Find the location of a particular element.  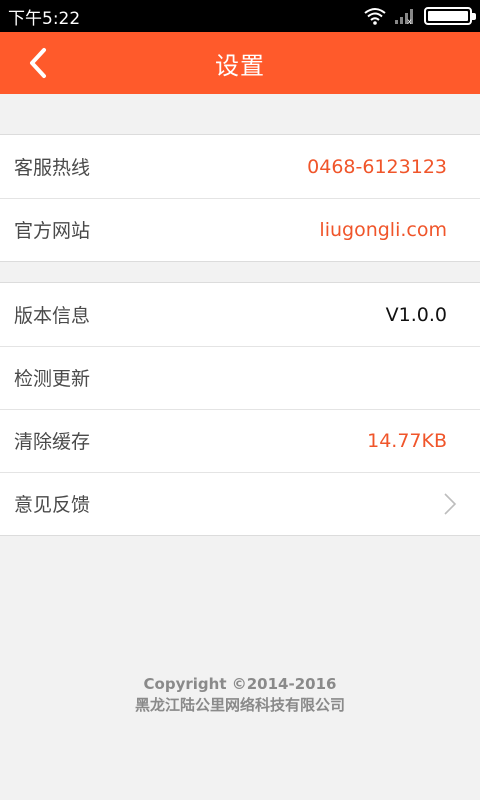

row-version: 版本信息 V1.0.0 is located at coordinates (240, 314).